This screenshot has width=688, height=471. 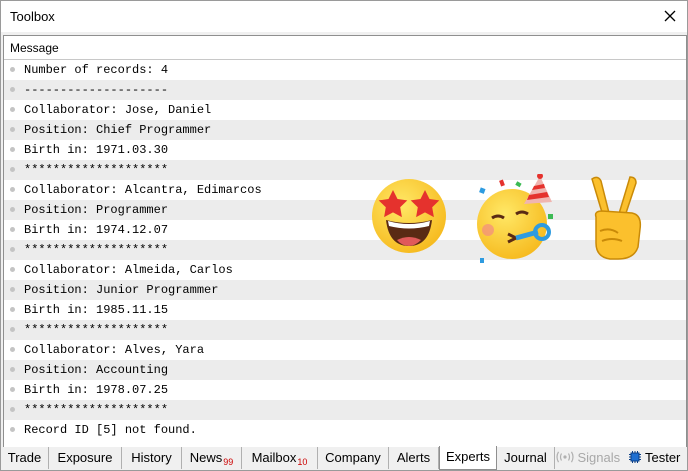 What do you see at coordinates (345, 48) in the screenshot?
I see `message-column-header: Message` at bounding box center [345, 48].